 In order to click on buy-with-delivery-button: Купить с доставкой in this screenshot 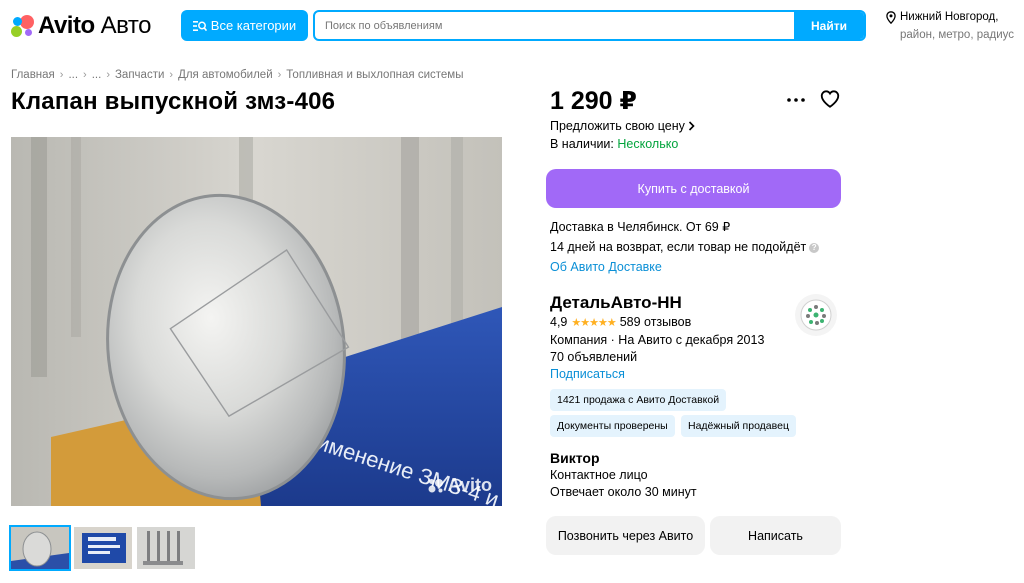, I will do `click(693, 188)`.